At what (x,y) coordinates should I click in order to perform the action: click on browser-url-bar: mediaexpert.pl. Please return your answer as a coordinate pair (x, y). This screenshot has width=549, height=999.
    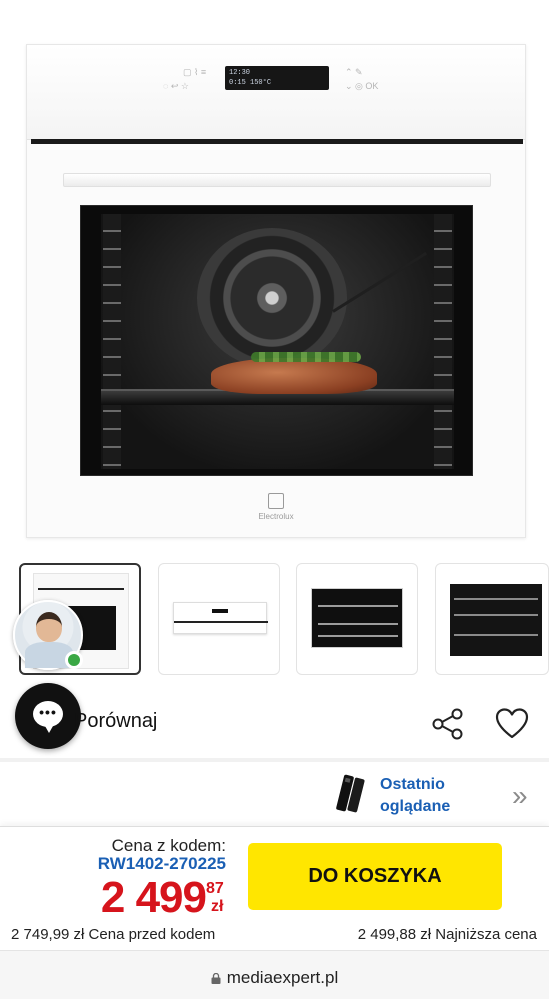
    Looking at the image, I should click on (274, 974).